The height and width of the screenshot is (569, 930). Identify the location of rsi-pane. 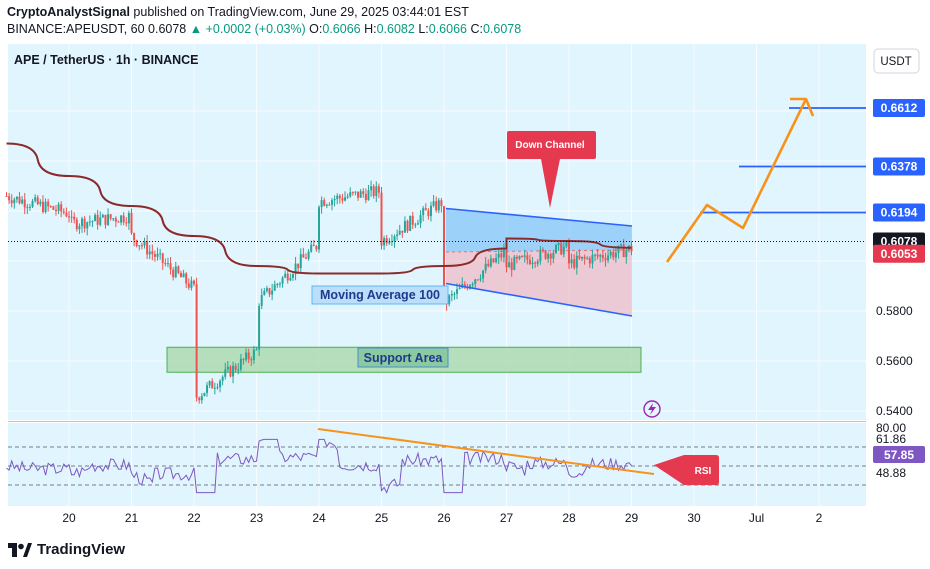
(437, 464).